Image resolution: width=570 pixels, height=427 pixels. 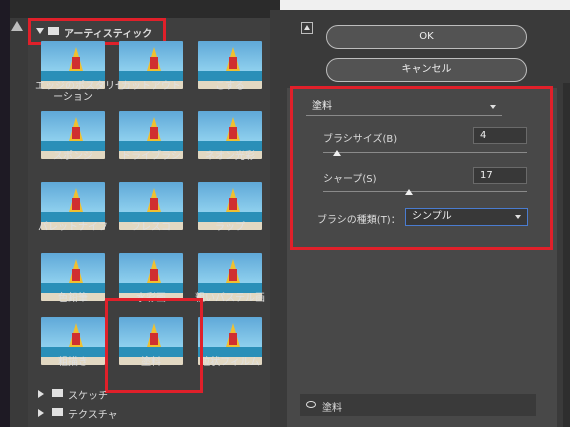 What do you see at coordinates (73, 156) in the screenshot?
I see `filter-label: スポンジ` at bounding box center [73, 156].